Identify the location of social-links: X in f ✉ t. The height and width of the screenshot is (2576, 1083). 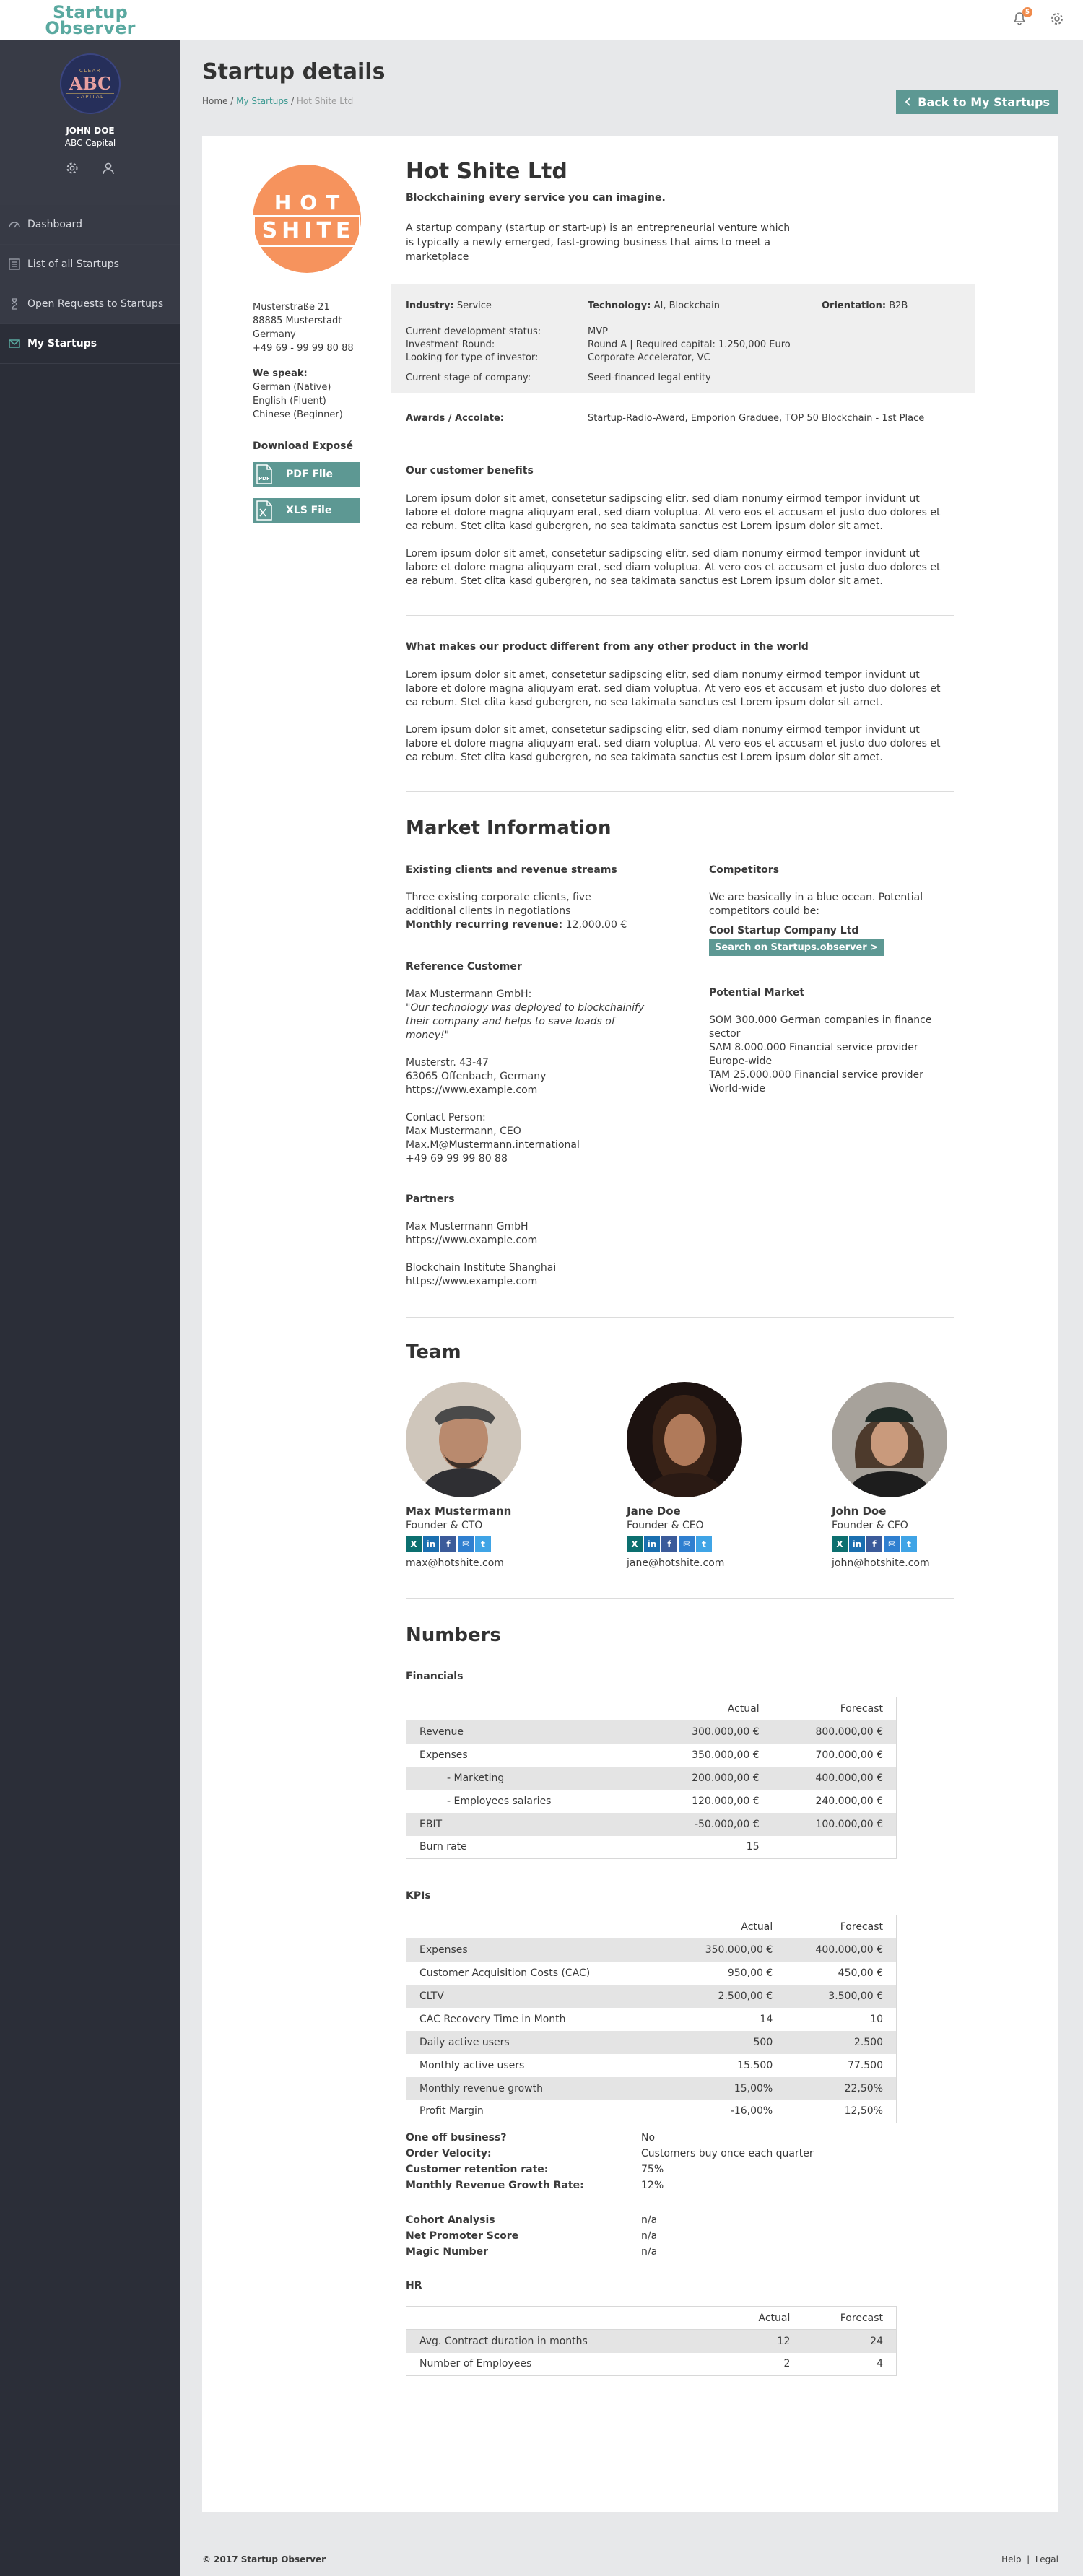
(915, 1544).